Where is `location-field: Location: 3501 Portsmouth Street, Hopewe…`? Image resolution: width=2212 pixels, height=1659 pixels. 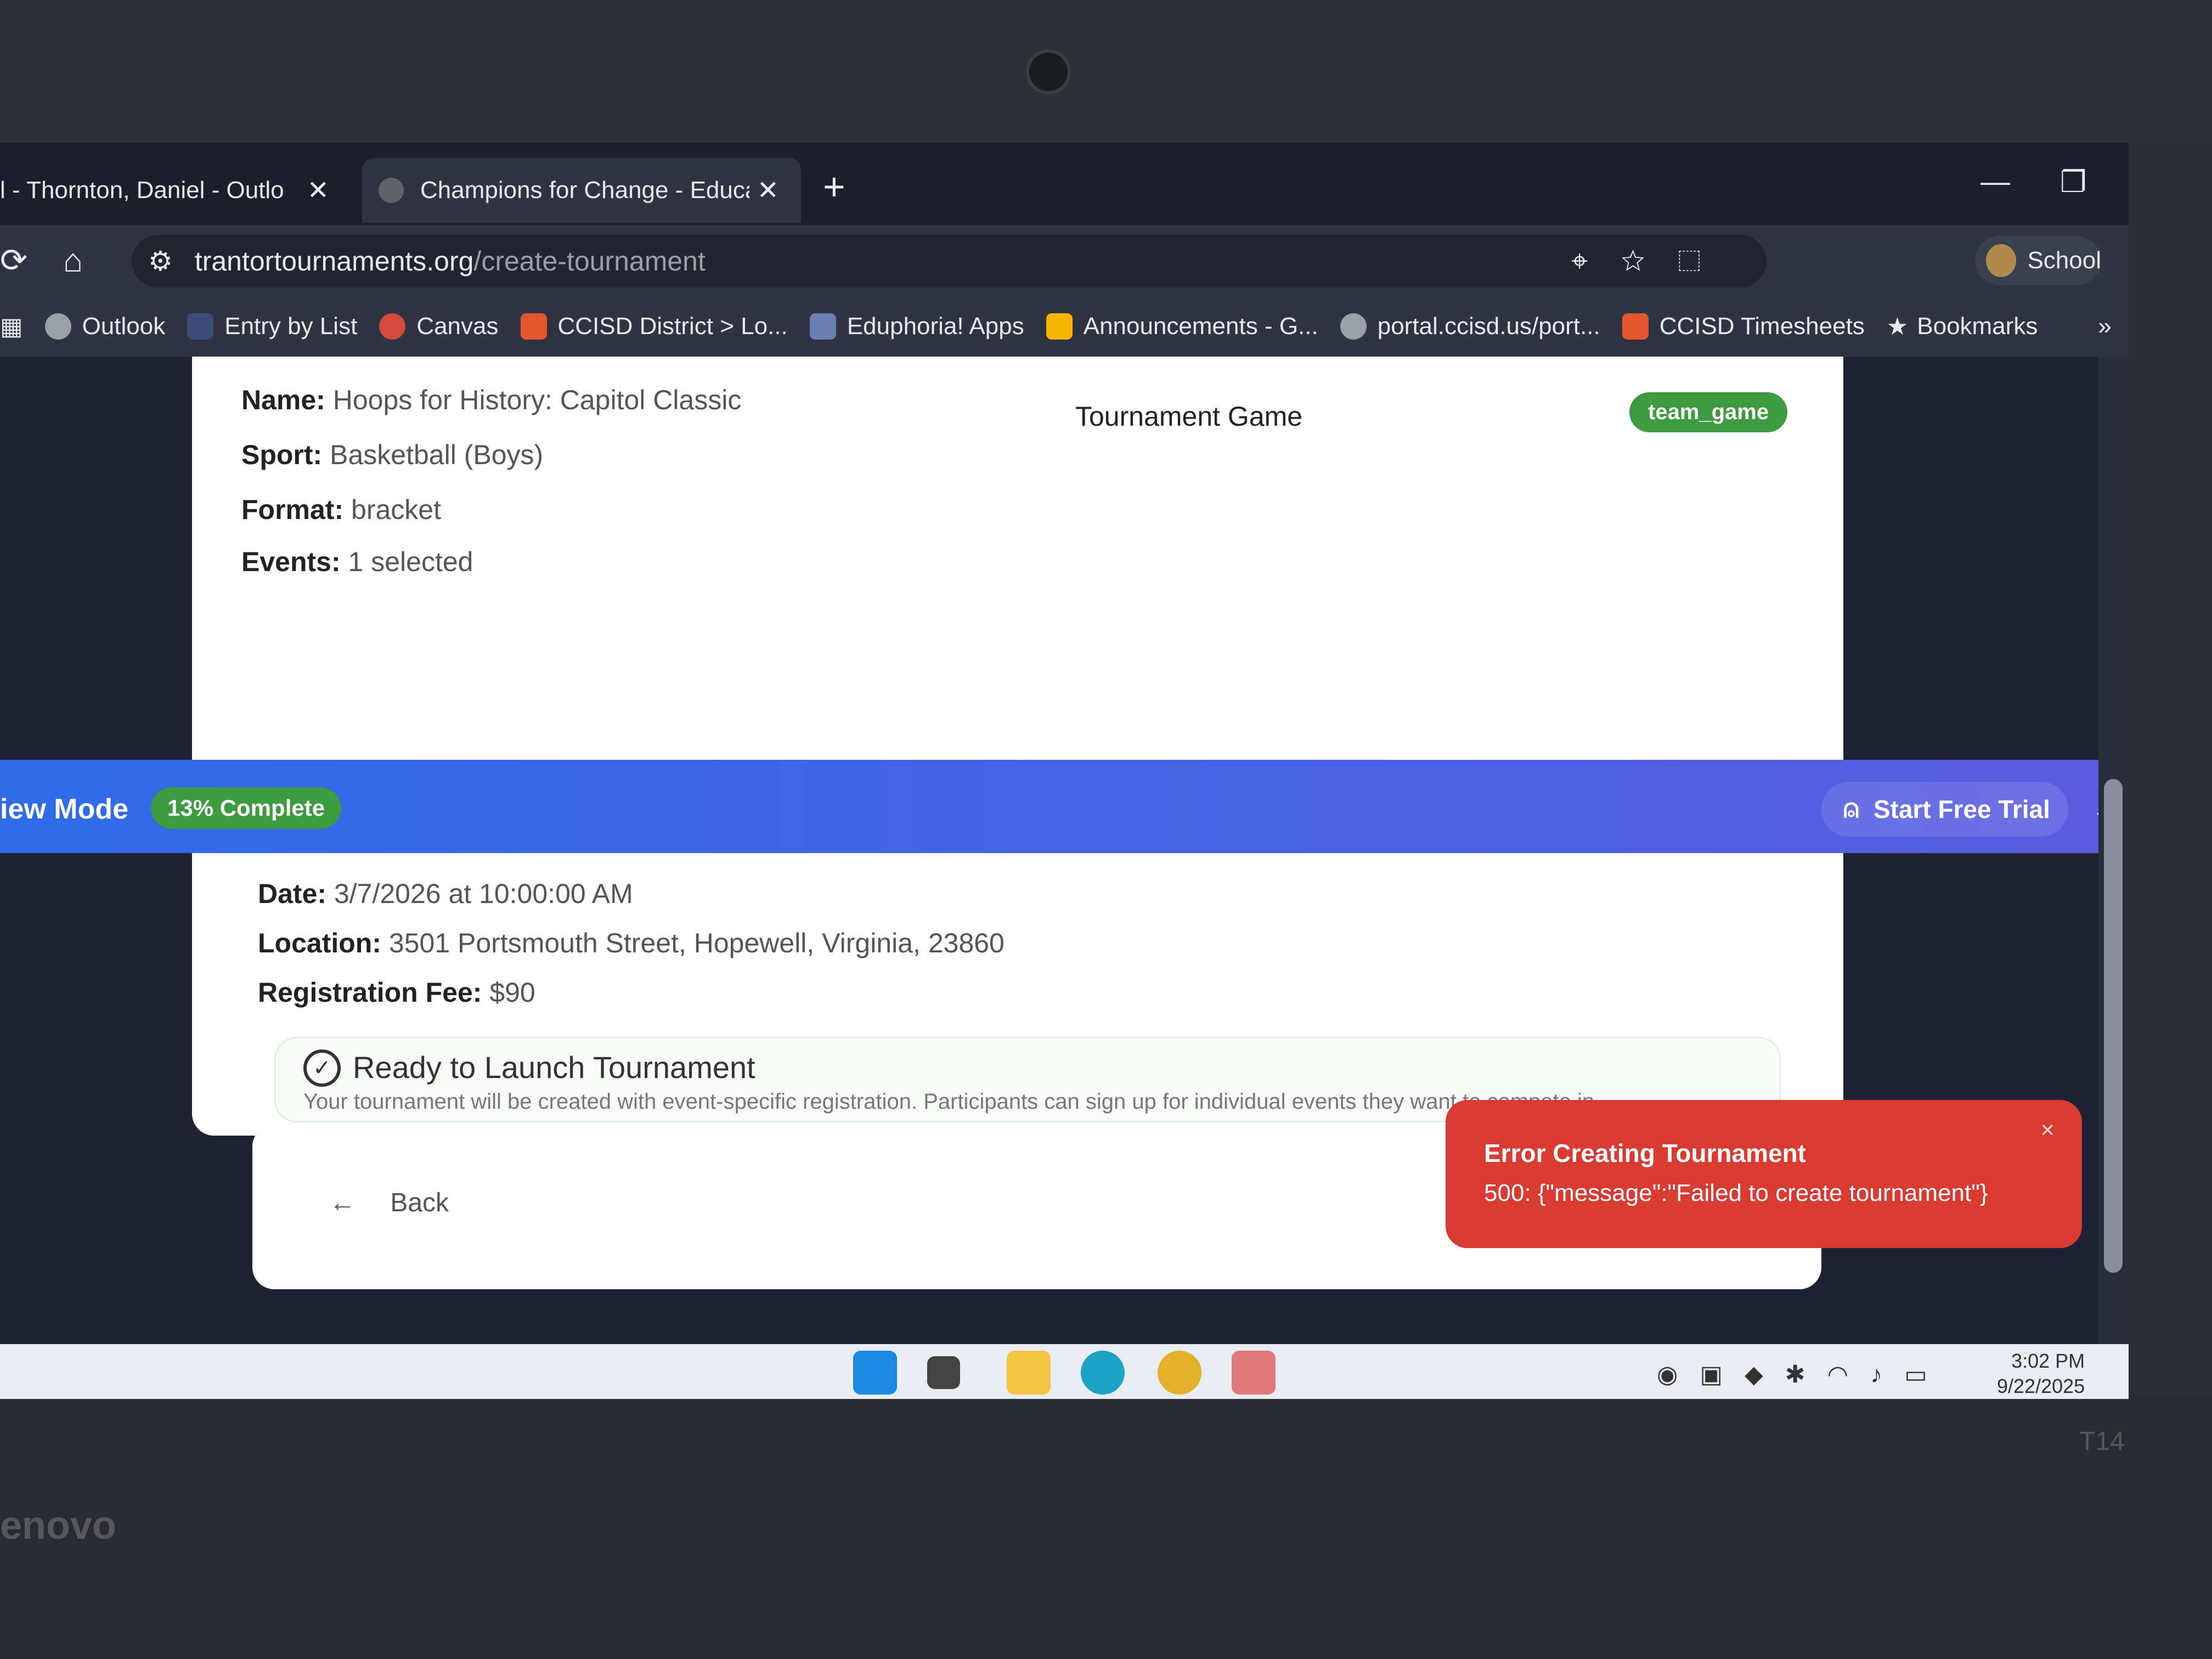 location-field: Location: 3501 Portsmouth Street, Hopewe… is located at coordinates (632, 943).